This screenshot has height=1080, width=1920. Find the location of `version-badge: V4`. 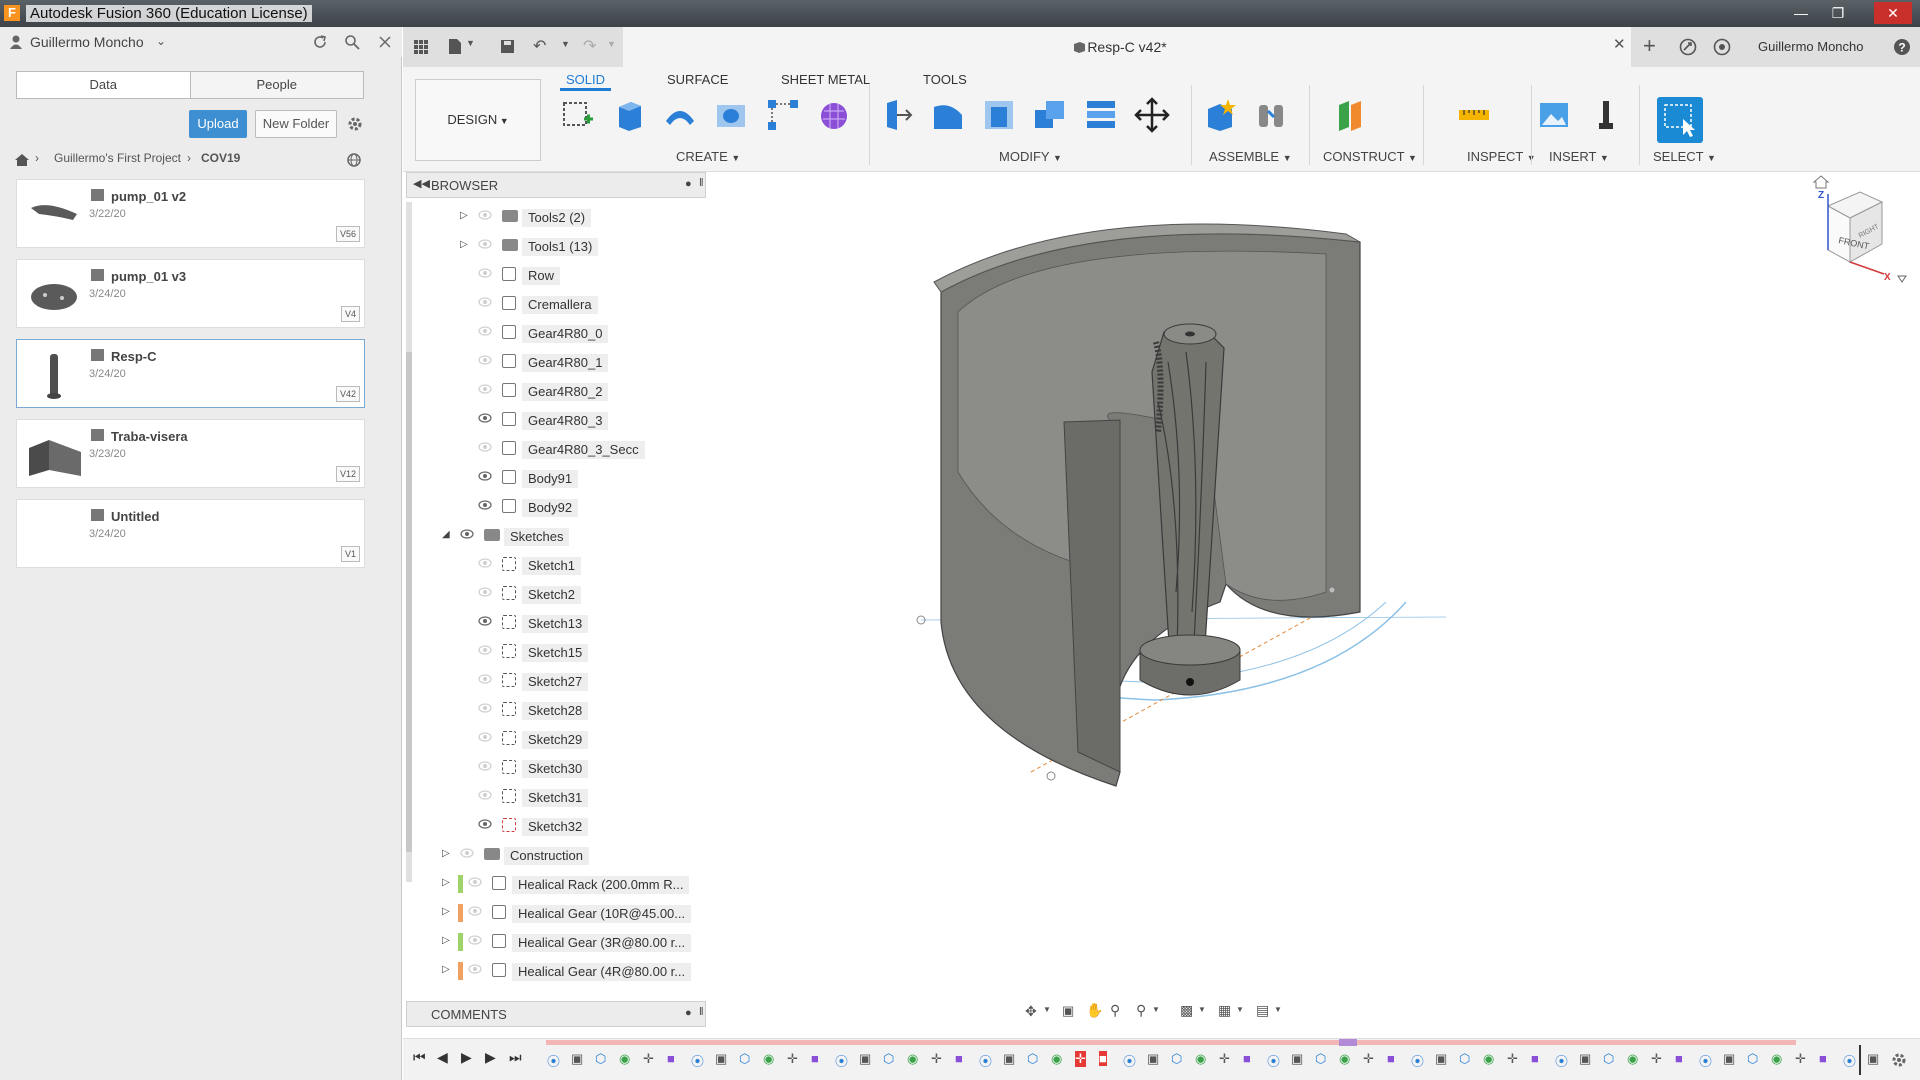

version-badge: V4 is located at coordinates (350, 314).